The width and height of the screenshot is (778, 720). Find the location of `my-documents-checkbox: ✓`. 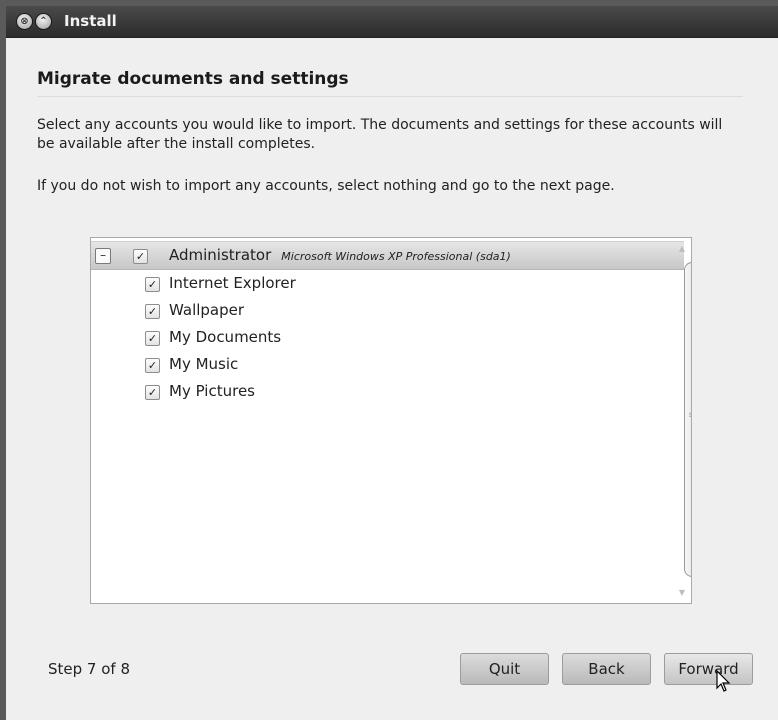

my-documents-checkbox: ✓ is located at coordinates (152, 338).